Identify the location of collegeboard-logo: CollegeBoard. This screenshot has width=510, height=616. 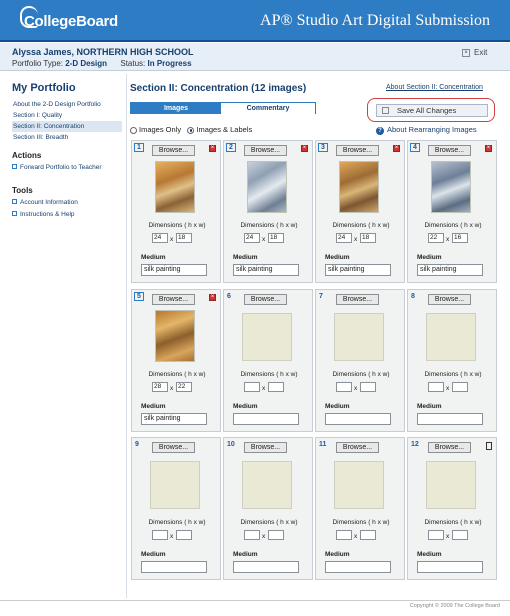
(71, 21).